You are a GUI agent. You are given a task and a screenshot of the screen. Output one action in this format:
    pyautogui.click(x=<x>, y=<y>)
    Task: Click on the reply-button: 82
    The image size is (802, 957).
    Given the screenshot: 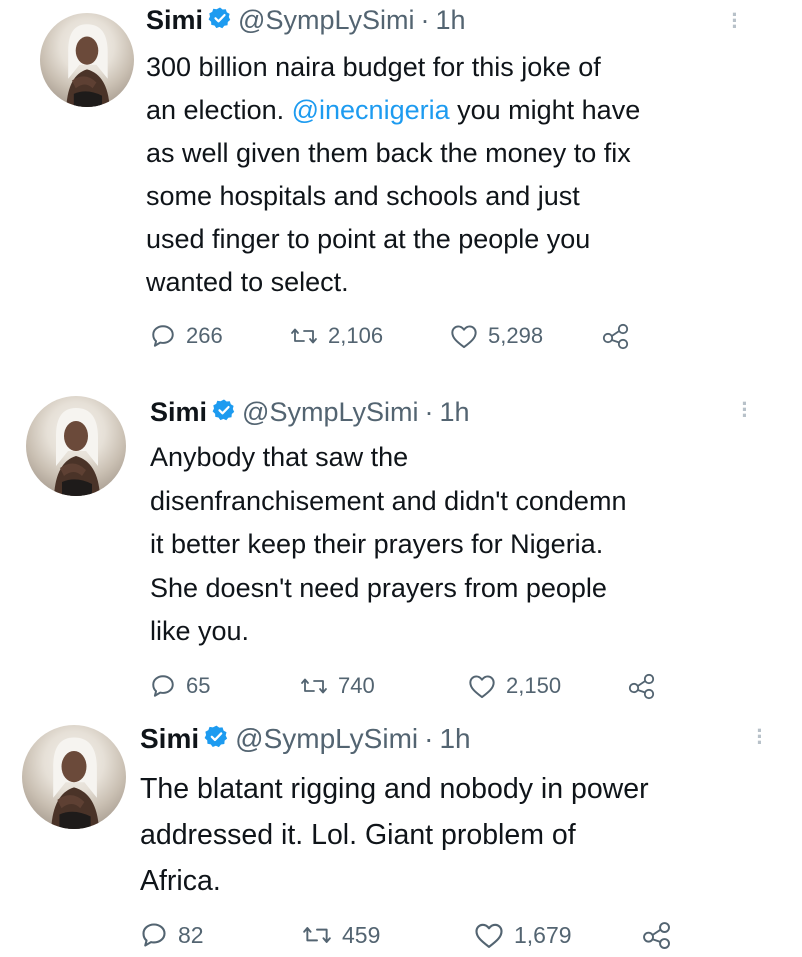 What is the action you would take?
    pyautogui.click(x=221, y=935)
    